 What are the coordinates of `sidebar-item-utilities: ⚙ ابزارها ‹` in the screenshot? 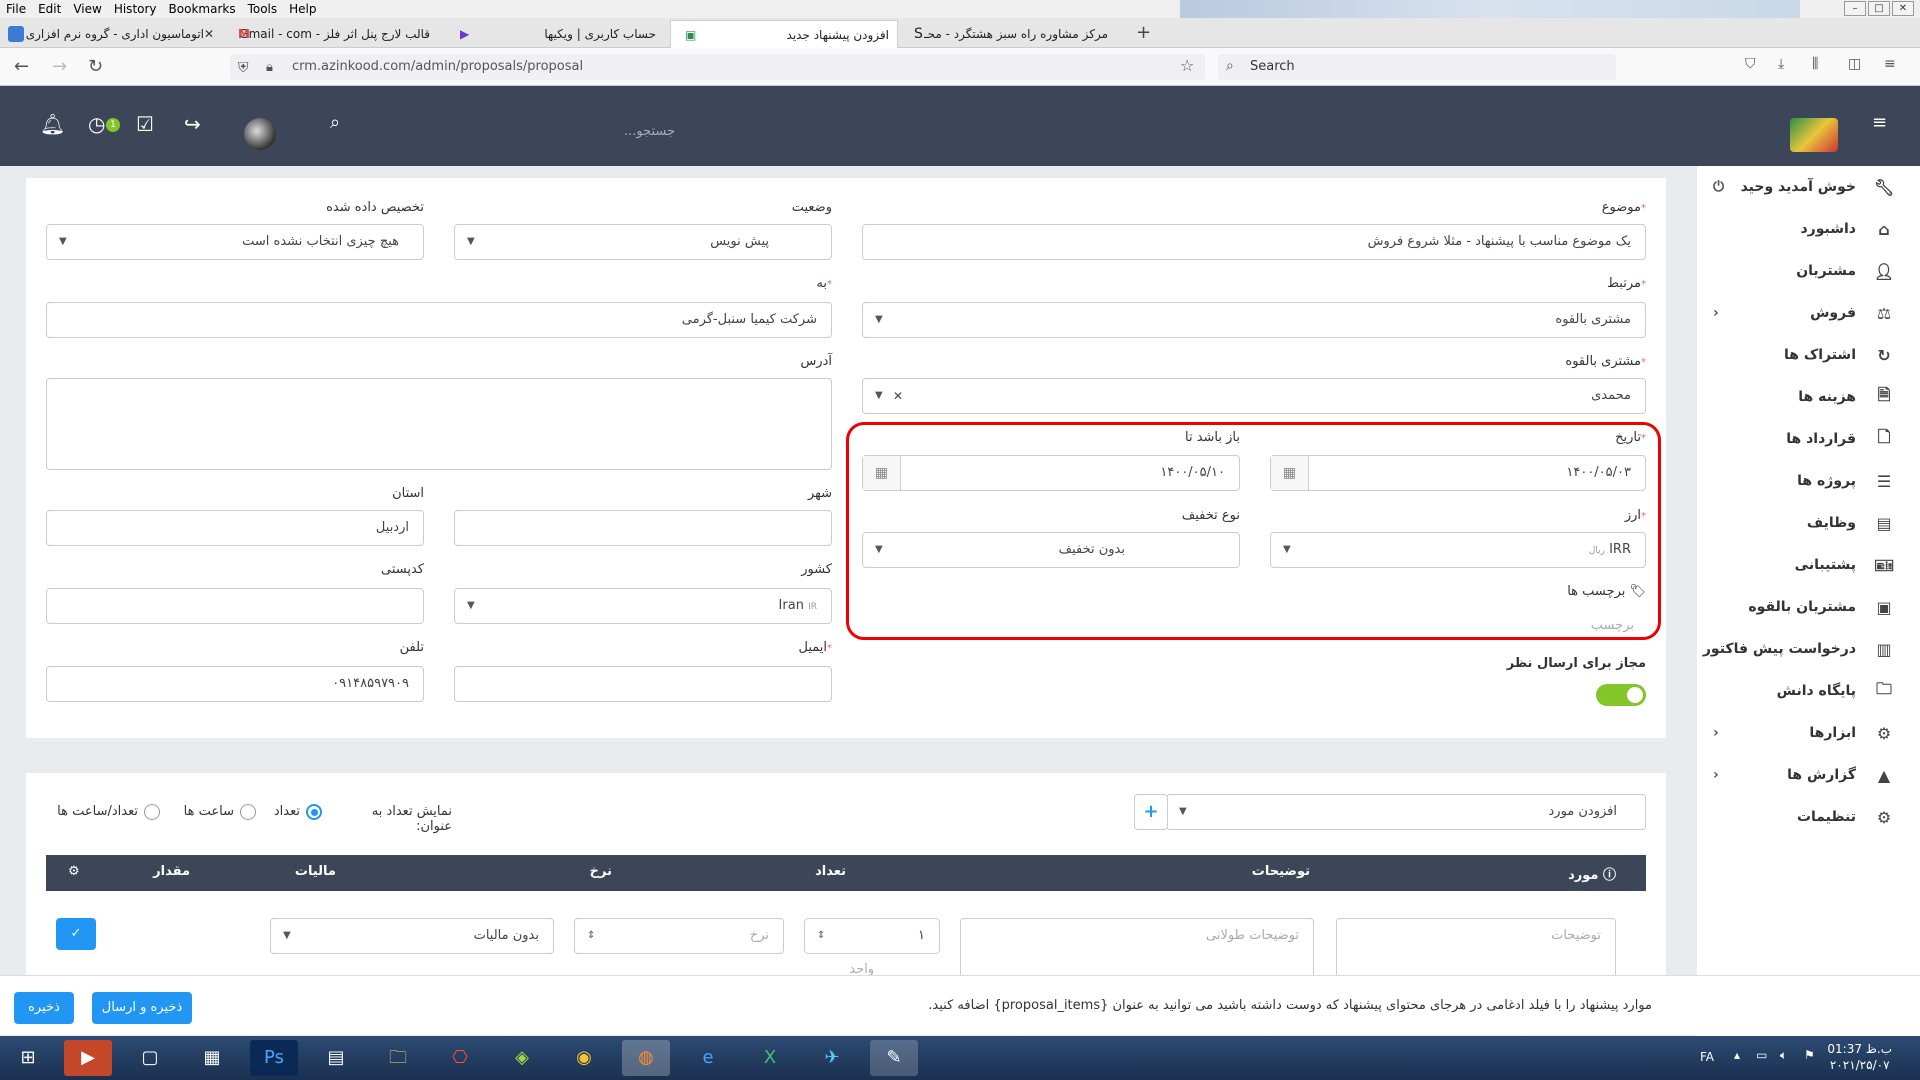 It's located at (1808, 733).